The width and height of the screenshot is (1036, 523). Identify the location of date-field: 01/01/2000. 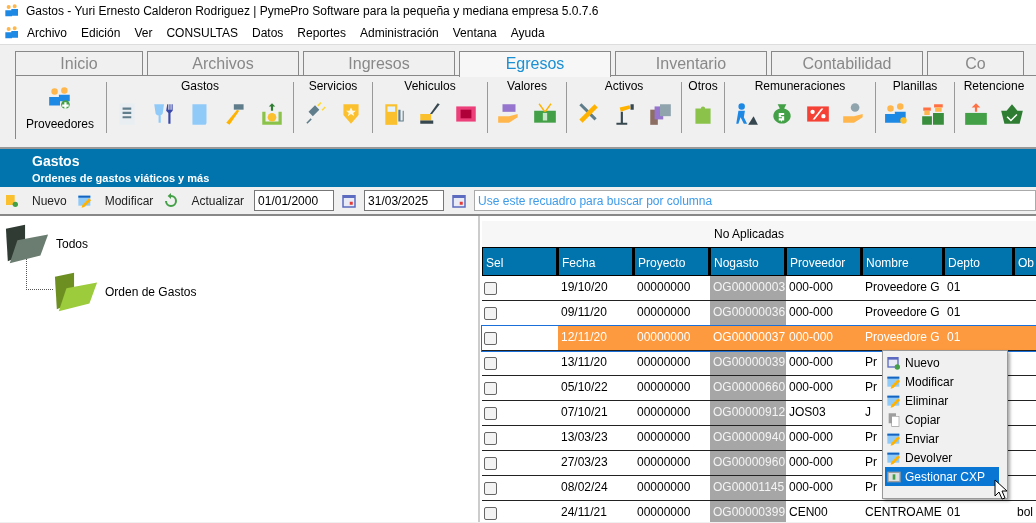
(294, 200).